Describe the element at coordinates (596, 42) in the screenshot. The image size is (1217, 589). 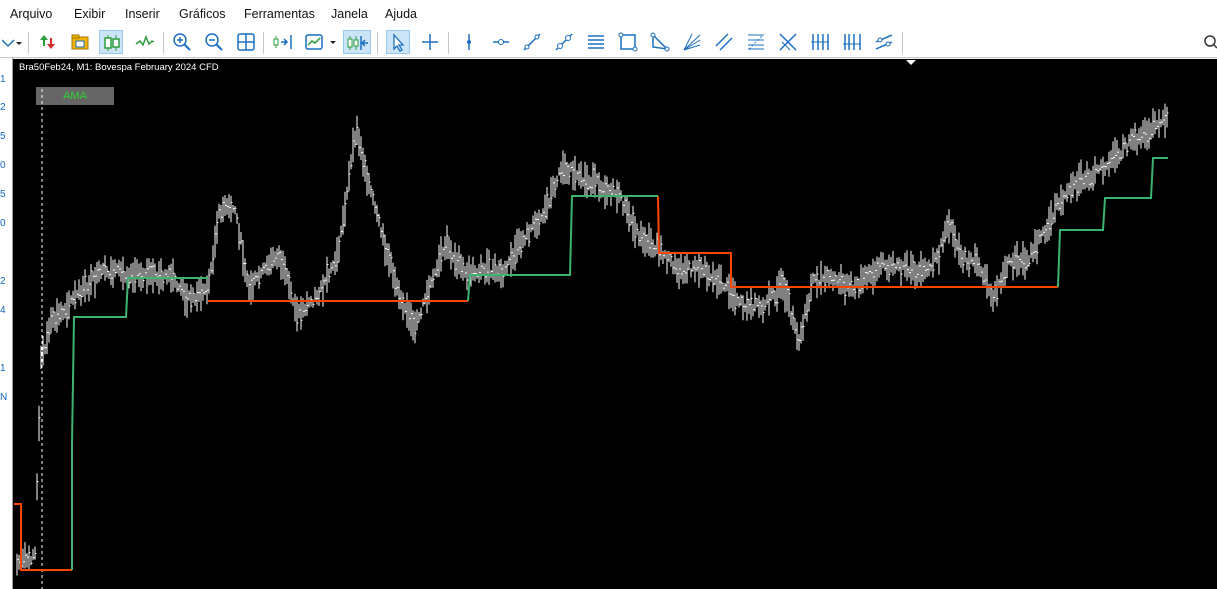
I see `equidistant-channel-icon` at that location.